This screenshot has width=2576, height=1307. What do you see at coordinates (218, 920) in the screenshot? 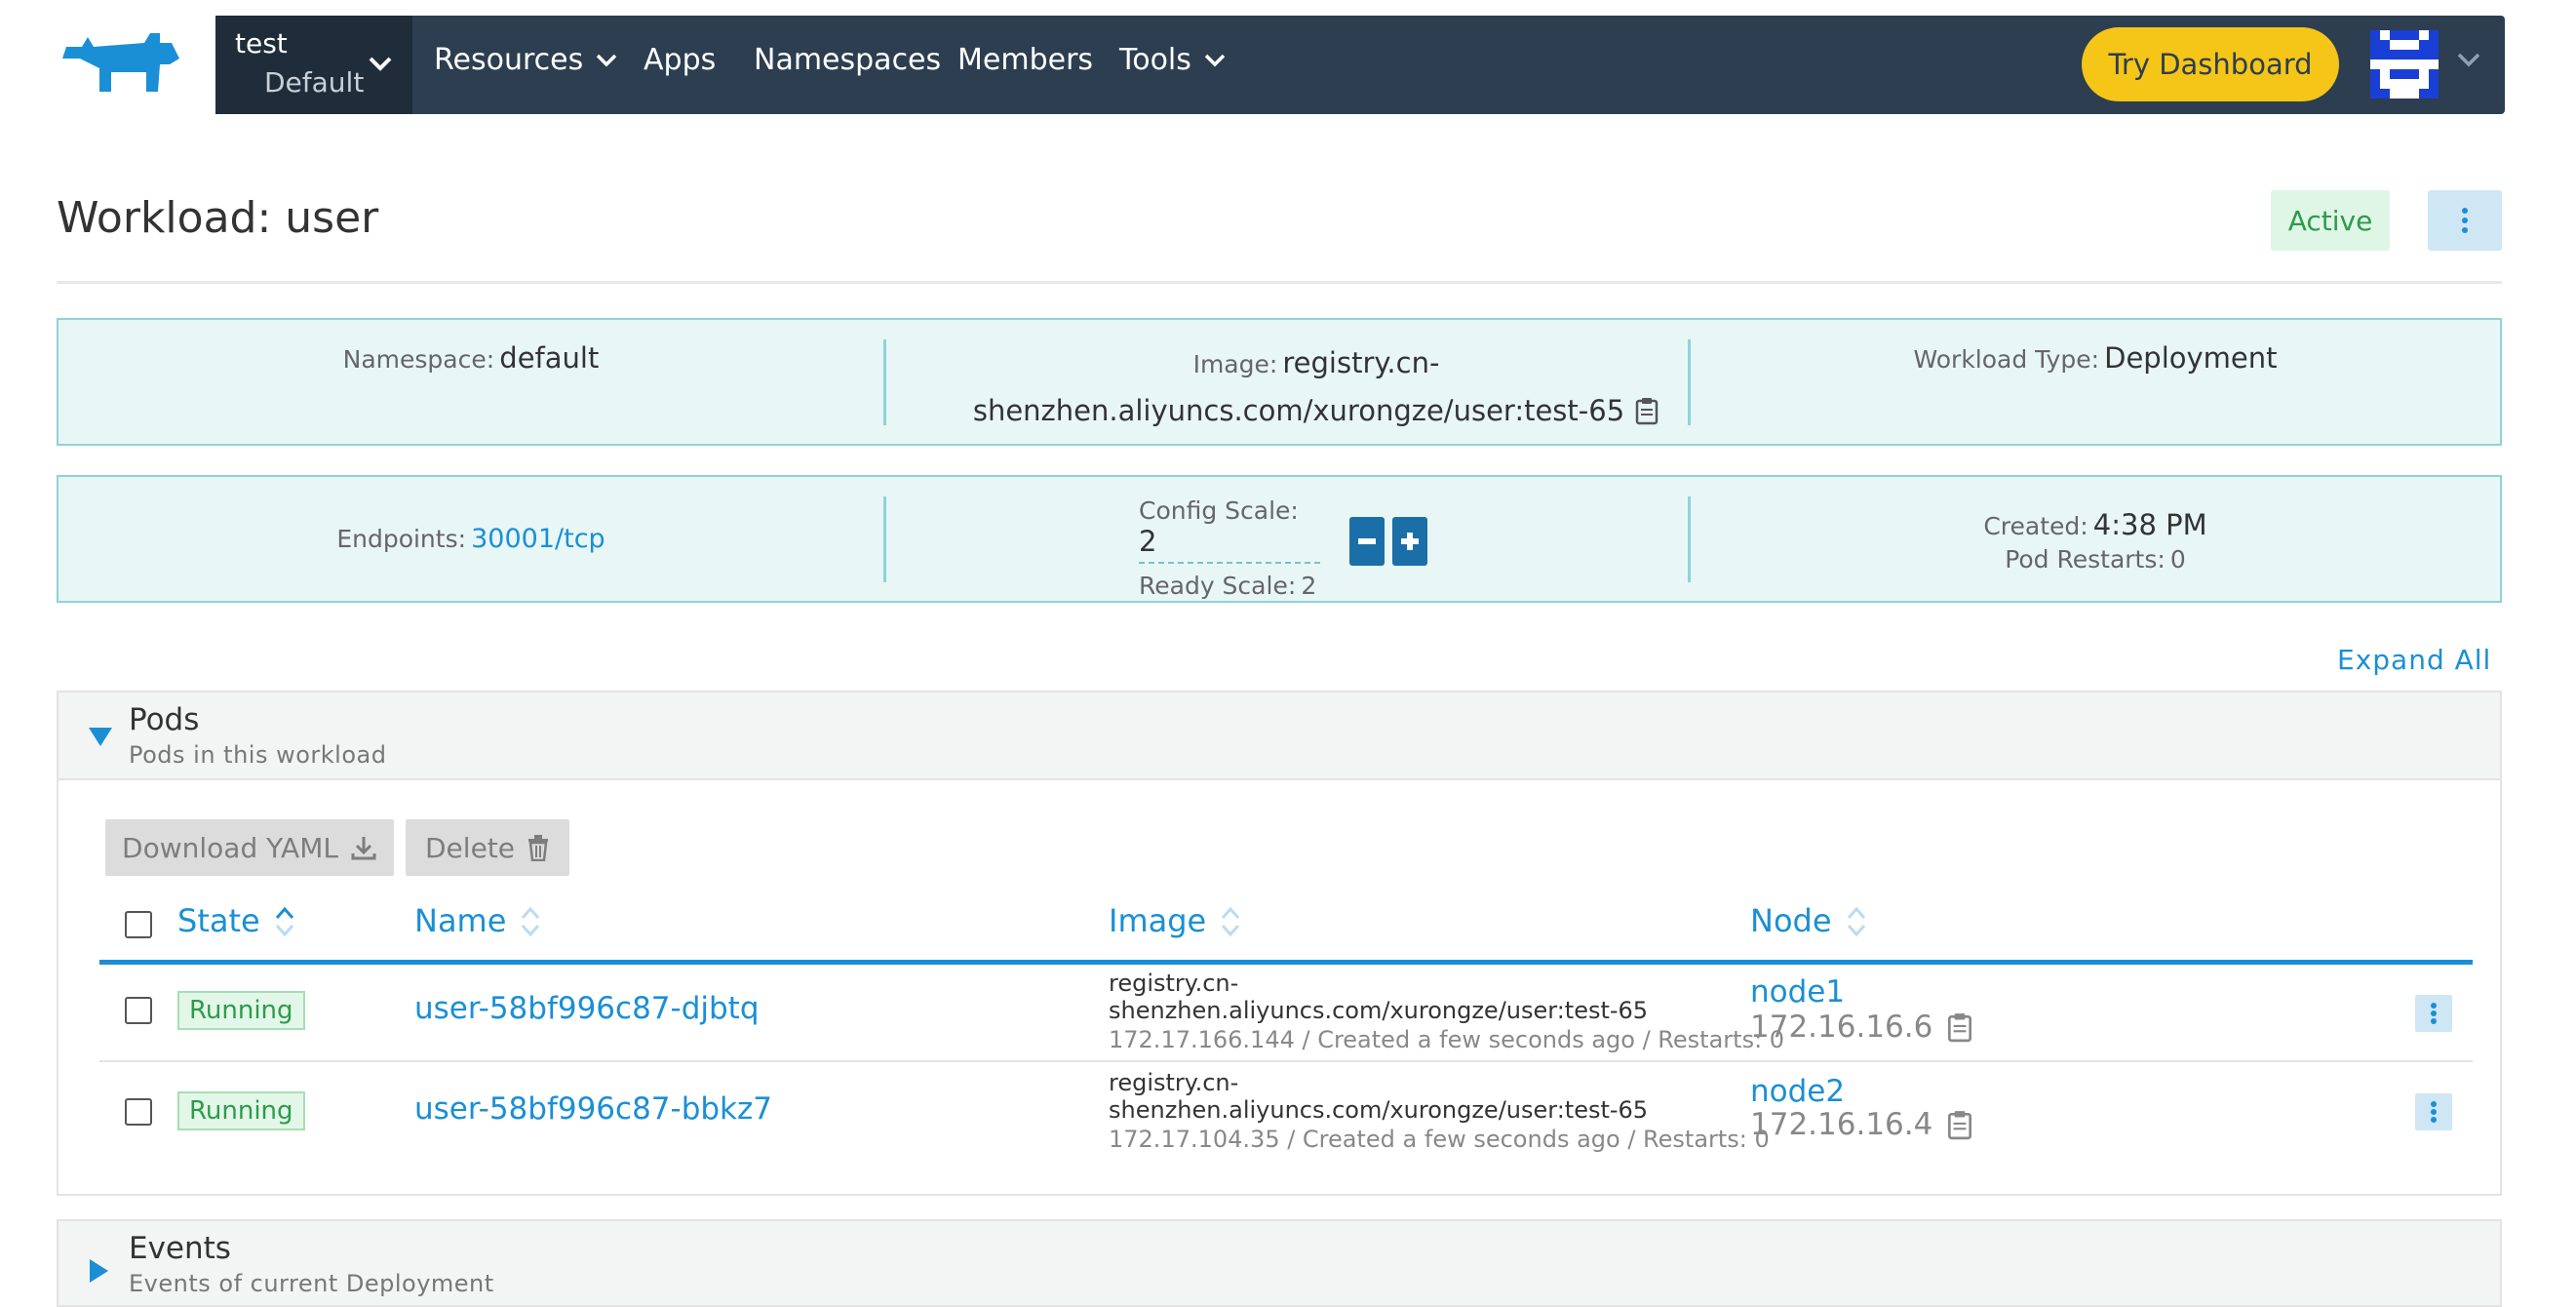
I see `column-header-state-label: State` at bounding box center [218, 920].